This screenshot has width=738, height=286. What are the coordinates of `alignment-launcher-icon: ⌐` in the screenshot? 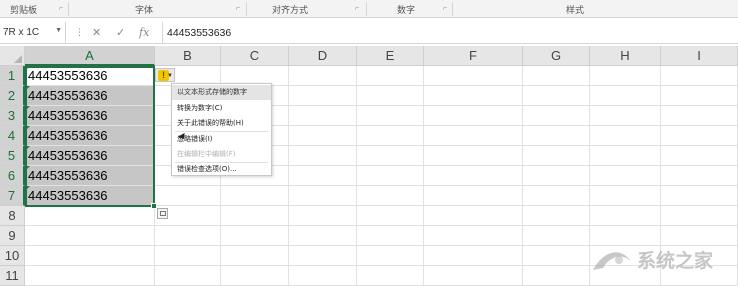 It's located at (357, 8).